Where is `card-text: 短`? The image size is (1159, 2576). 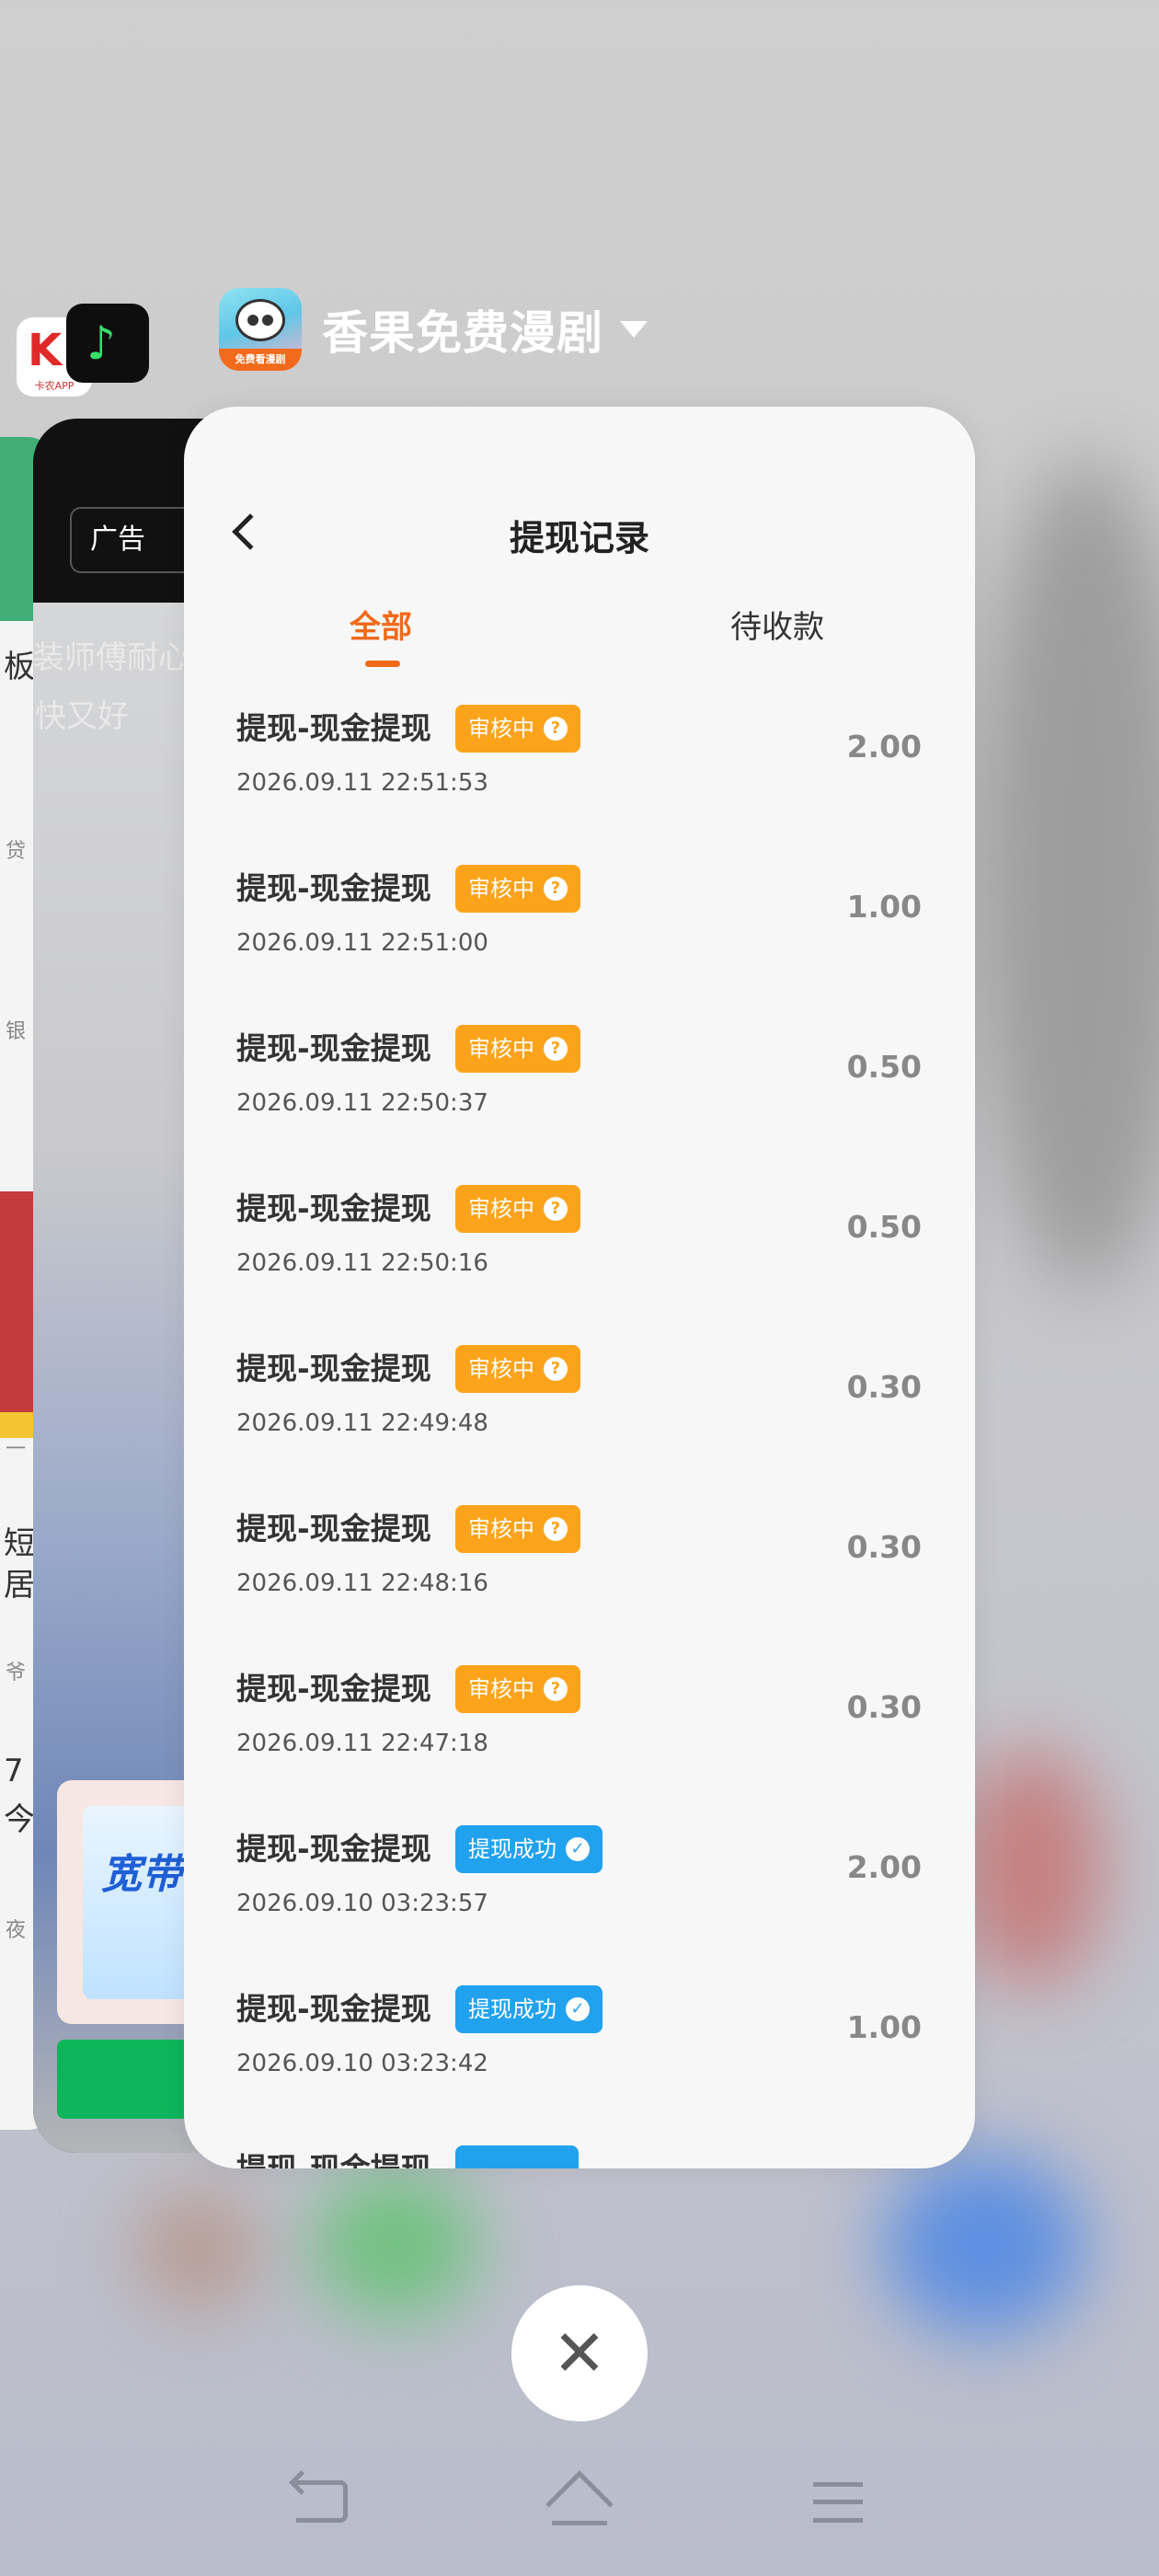
card-text: 短 is located at coordinates (19, 1543).